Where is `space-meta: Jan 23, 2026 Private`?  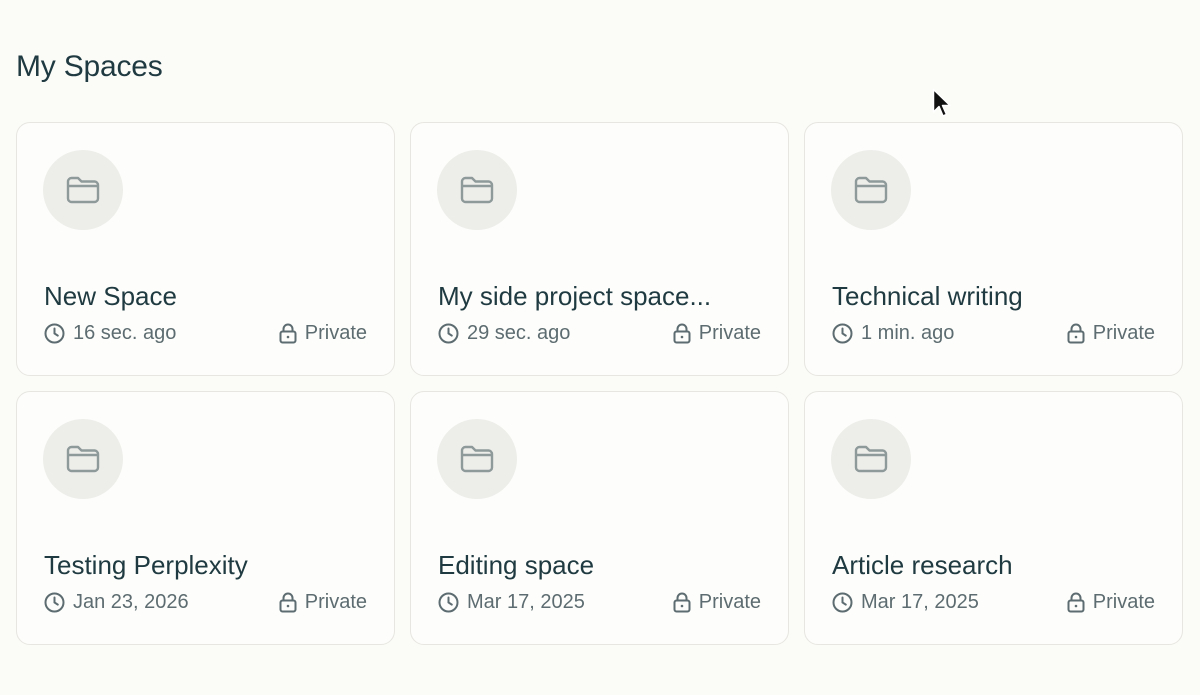 space-meta: Jan 23, 2026 Private is located at coordinates (205, 602).